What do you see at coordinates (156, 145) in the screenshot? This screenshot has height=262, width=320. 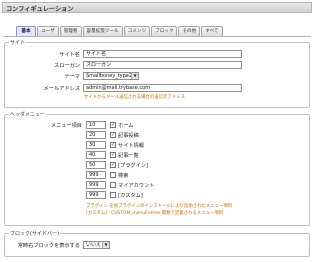 I see `menu-item-row: 30 ✓ サイト情報` at bounding box center [156, 145].